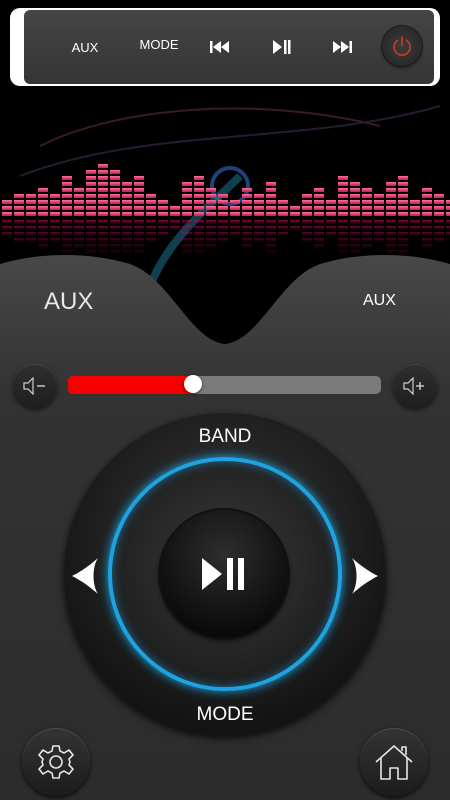 This screenshot has height=800, width=450. I want to click on toolbar-aux-button: AUX, so click(85, 47).